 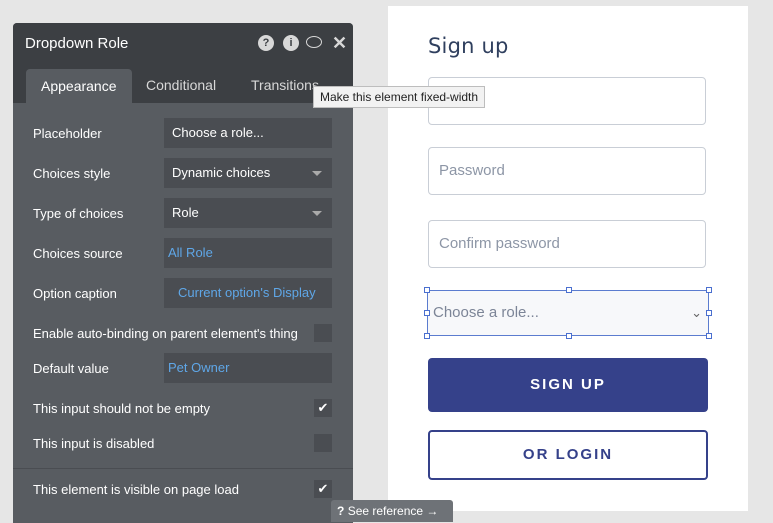 What do you see at coordinates (569, 336) in the screenshot?
I see `resize-handle-bottom` at bounding box center [569, 336].